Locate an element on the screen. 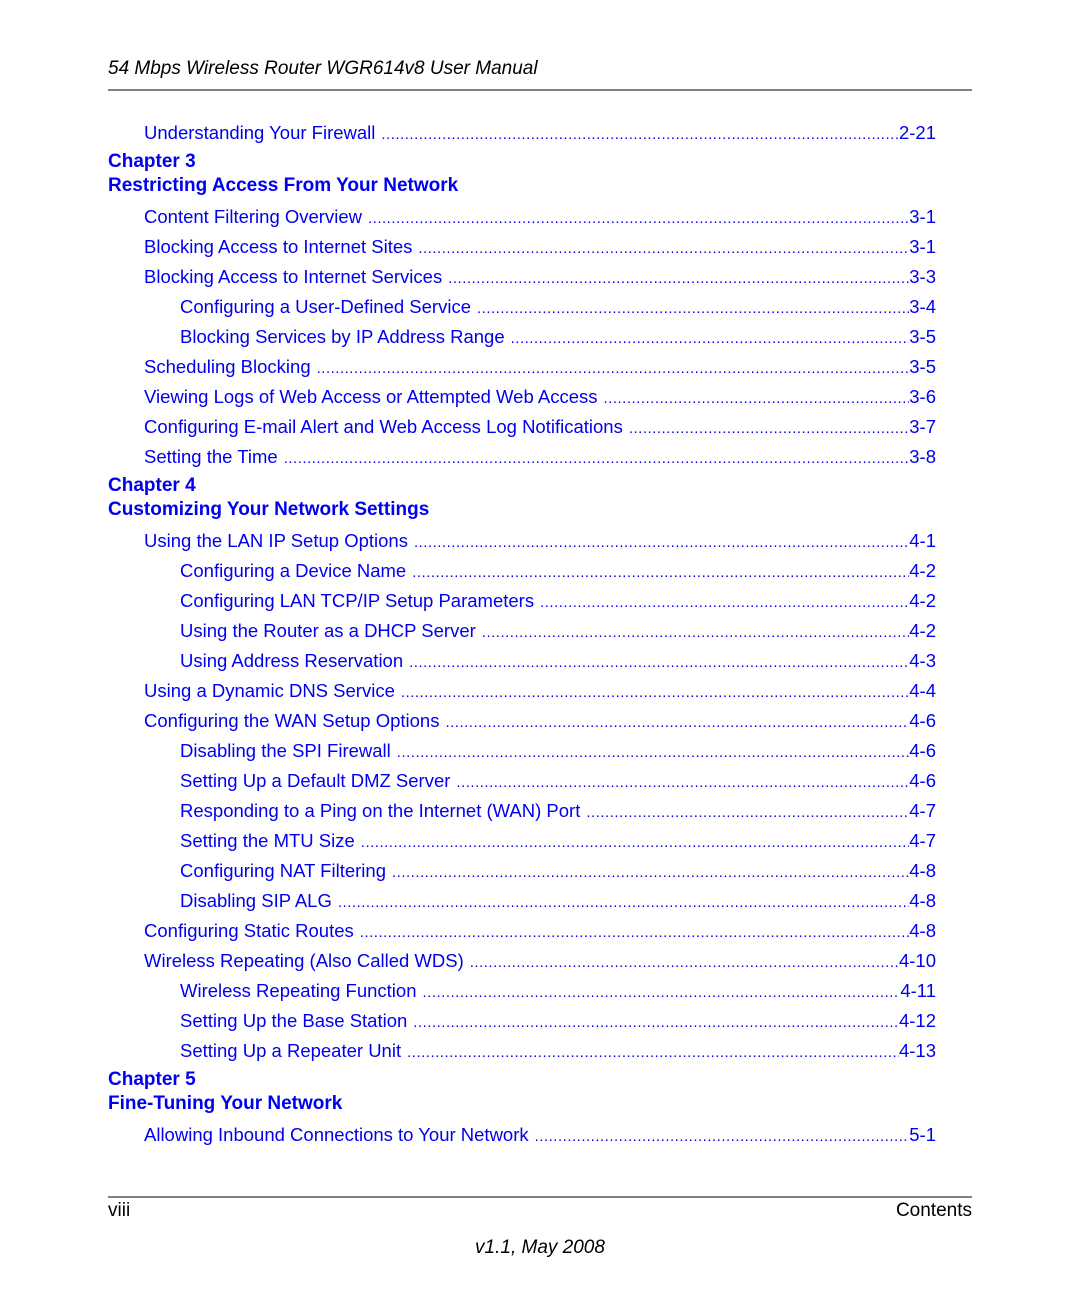  toc-entry: Setting the MTU Size 4-7 is located at coordinates (522, 841).